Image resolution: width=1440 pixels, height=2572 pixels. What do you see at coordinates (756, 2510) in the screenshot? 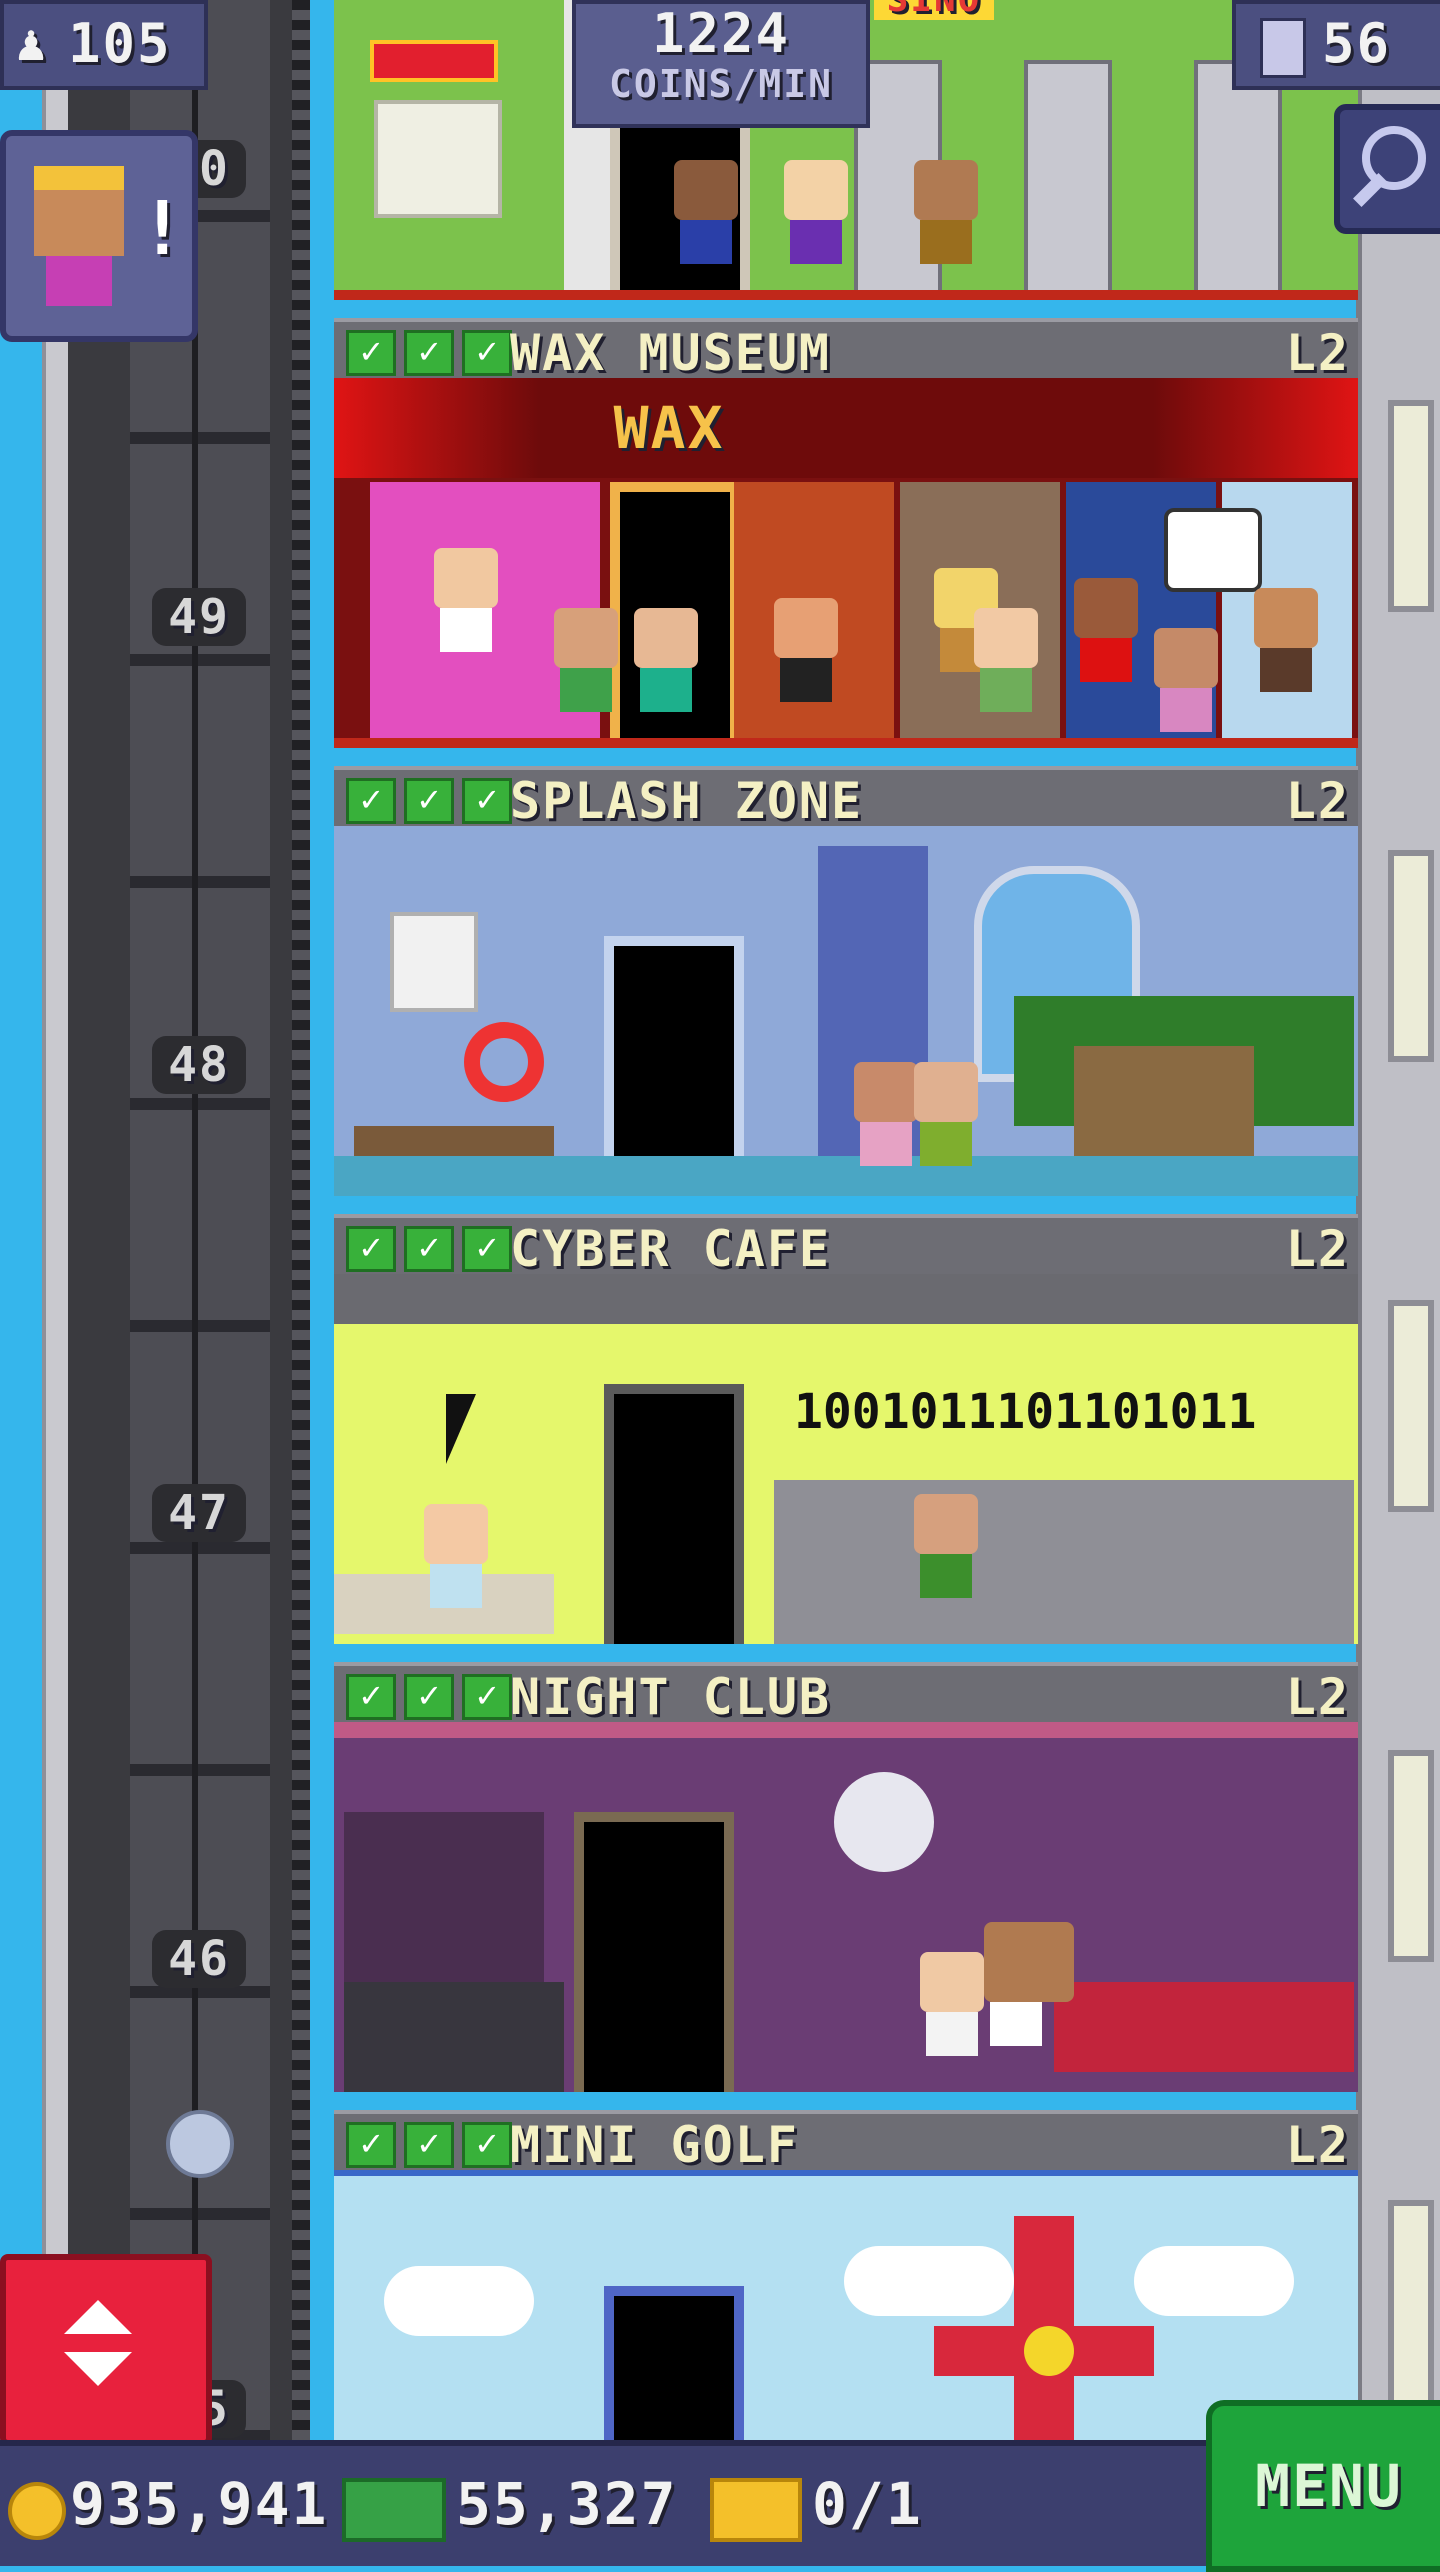
I see `ticket-icon` at bounding box center [756, 2510].